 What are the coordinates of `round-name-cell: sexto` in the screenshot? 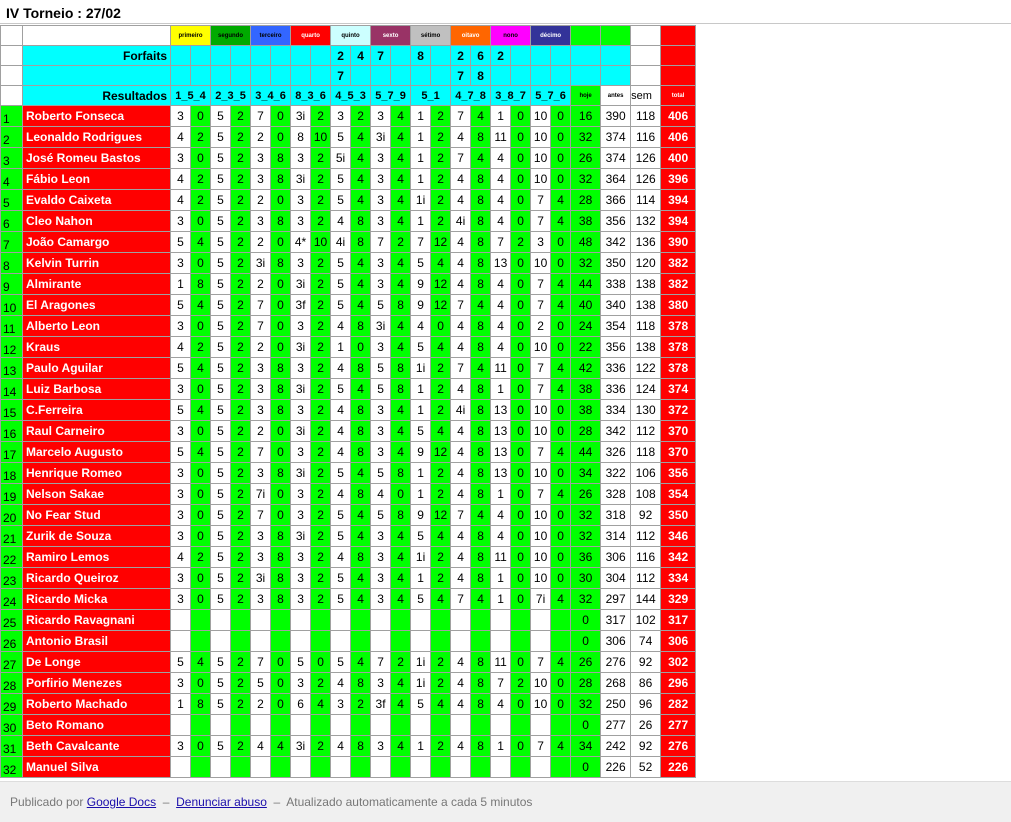 It's located at (391, 35).